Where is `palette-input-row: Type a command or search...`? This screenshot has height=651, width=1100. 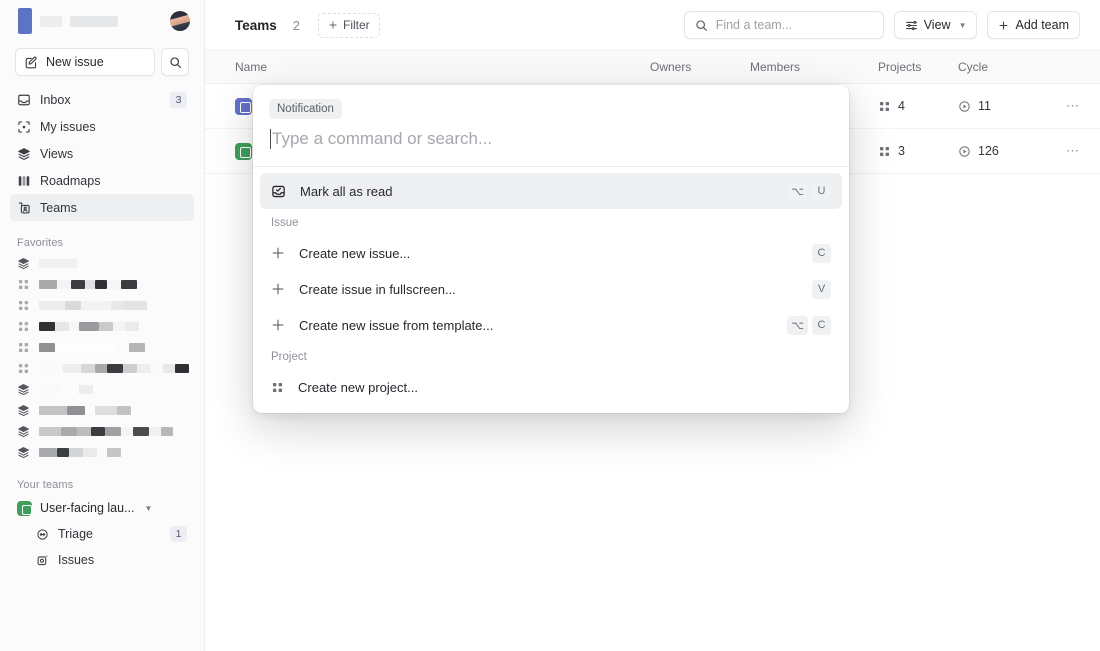 palette-input-row: Type a command or search... is located at coordinates (551, 143).